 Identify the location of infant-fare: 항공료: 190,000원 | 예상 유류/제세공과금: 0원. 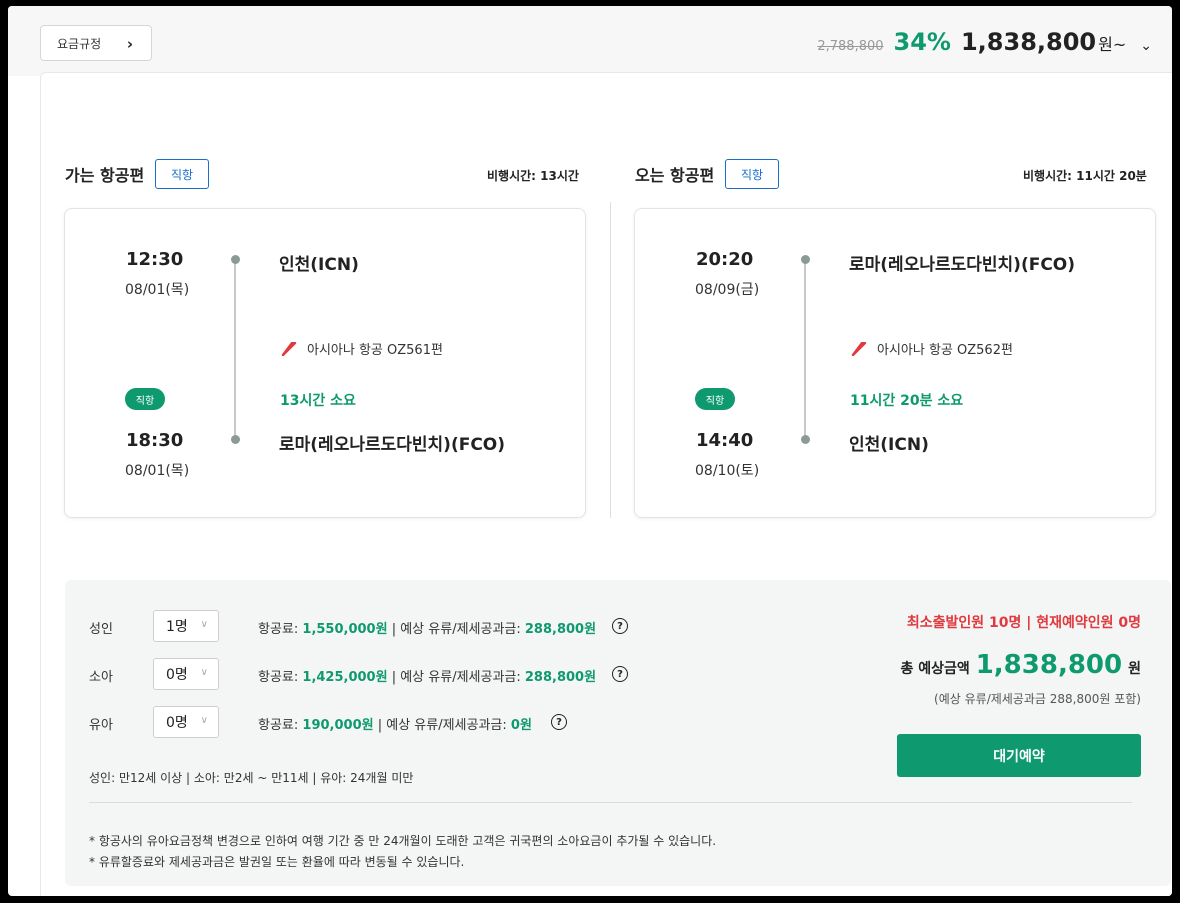
(395, 723).